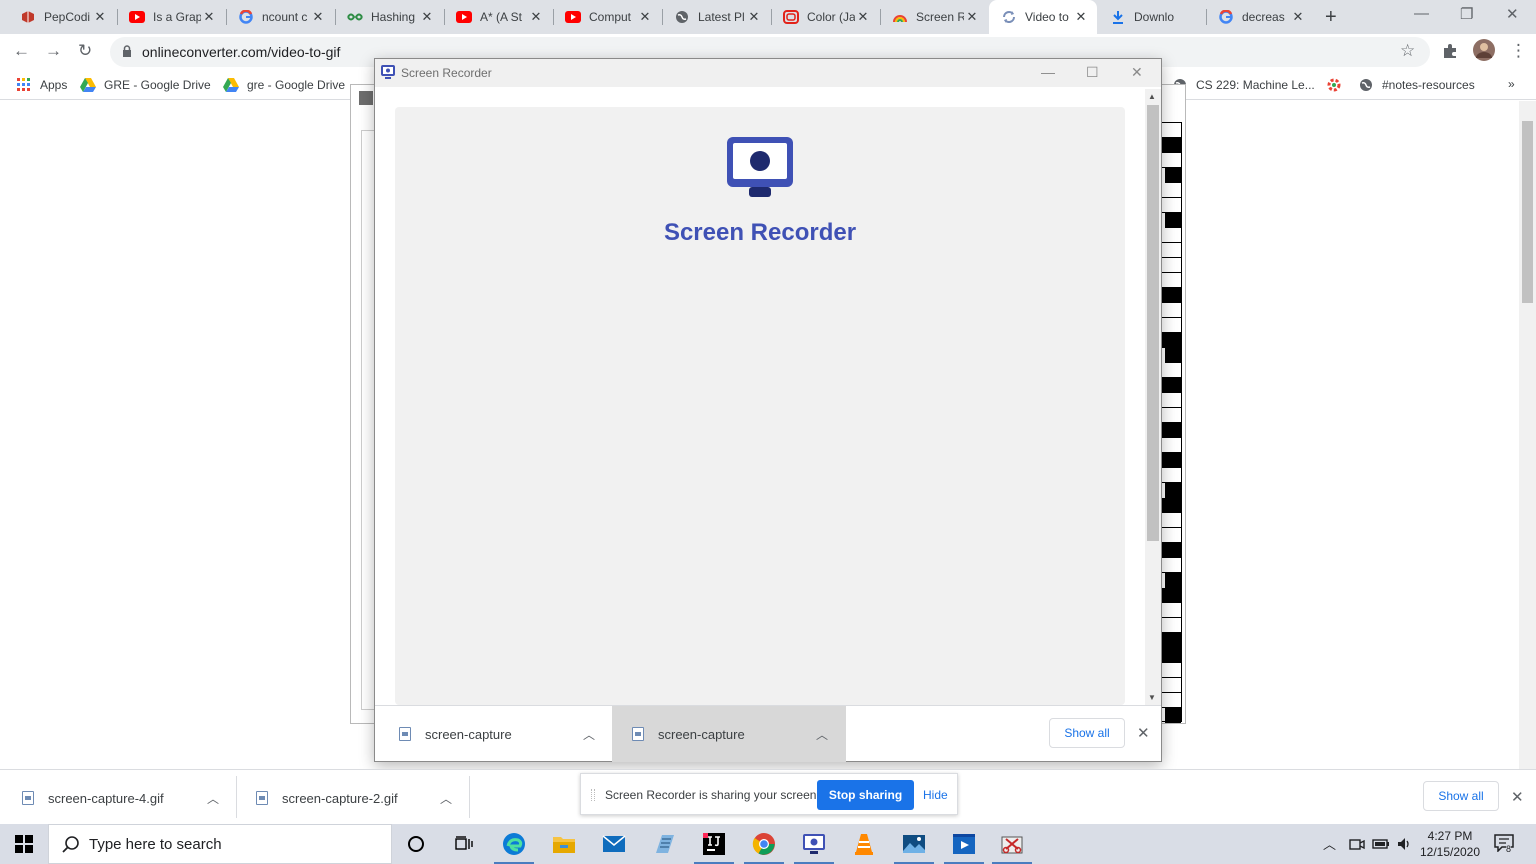 The width and height of the screenshot is (1536, 864). I want to click on maximize-icon: ☐, so click(1092, 72).